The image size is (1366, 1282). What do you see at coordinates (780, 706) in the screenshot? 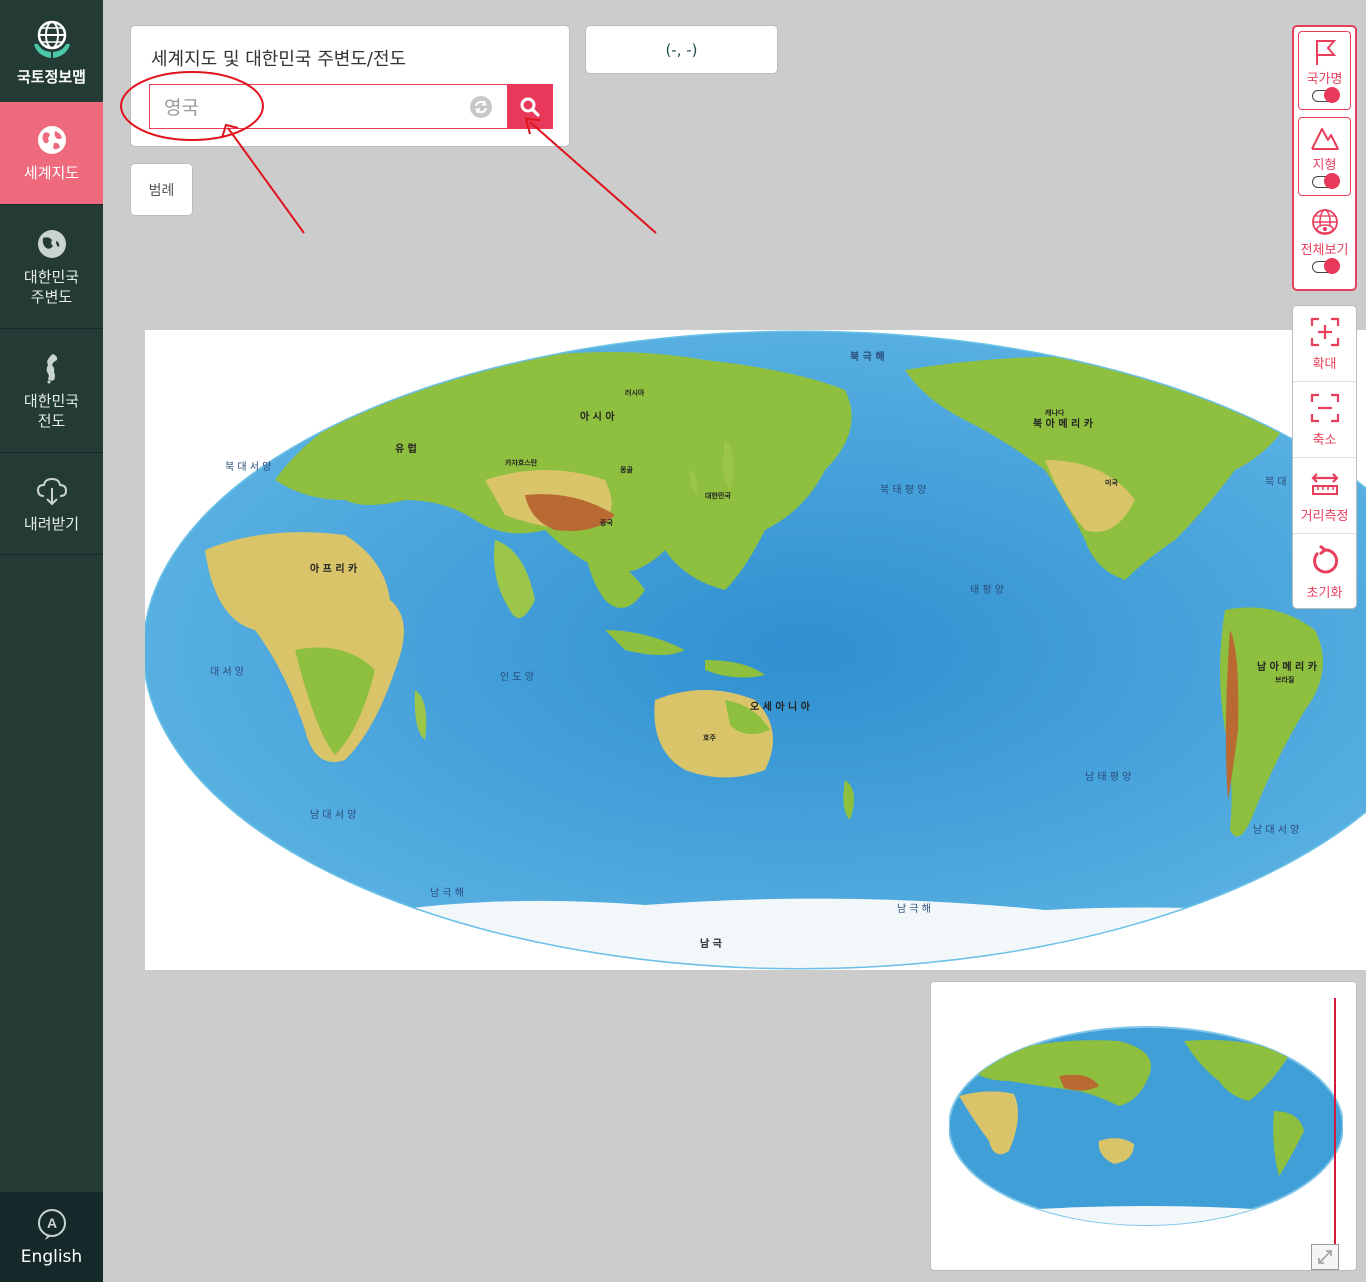
I see `label-oceania: 오 세 아 니 아` at bounding box center [780, 706].